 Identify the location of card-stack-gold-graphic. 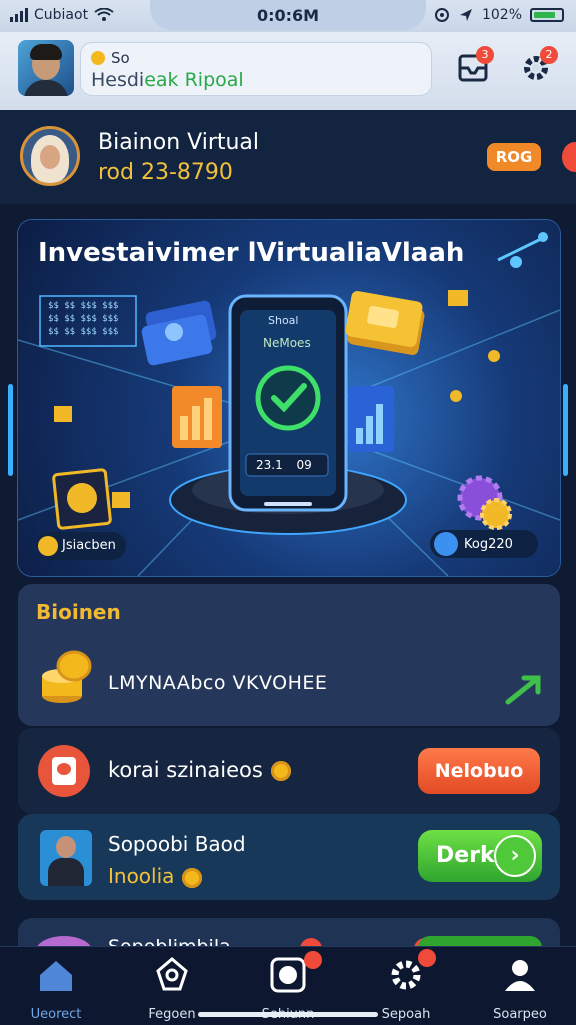
(385, 323).